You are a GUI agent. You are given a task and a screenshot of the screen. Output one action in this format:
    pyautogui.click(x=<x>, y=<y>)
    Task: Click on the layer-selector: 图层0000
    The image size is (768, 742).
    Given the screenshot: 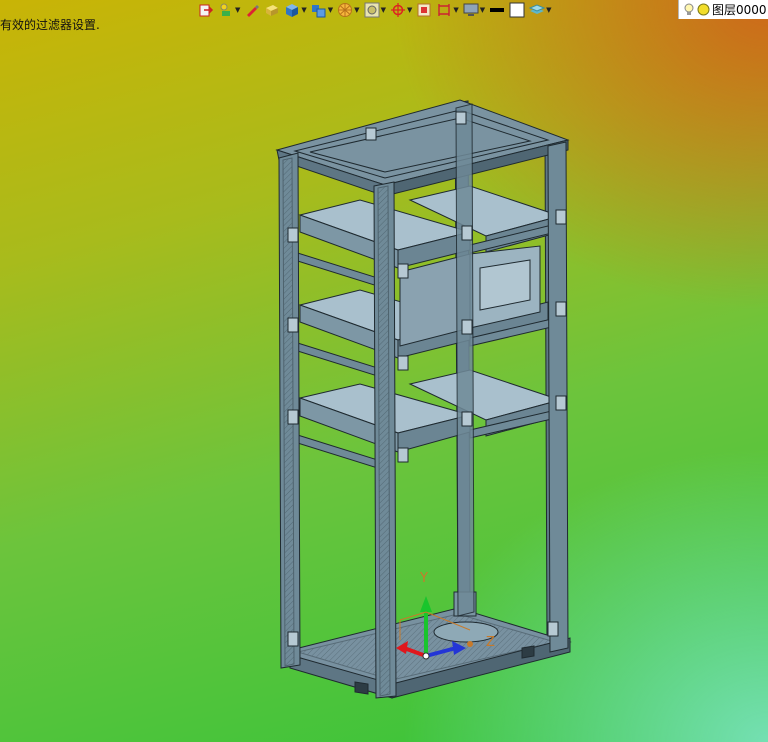 What is the action you would take?
    pyautogui.click(x=723, y=9)
    